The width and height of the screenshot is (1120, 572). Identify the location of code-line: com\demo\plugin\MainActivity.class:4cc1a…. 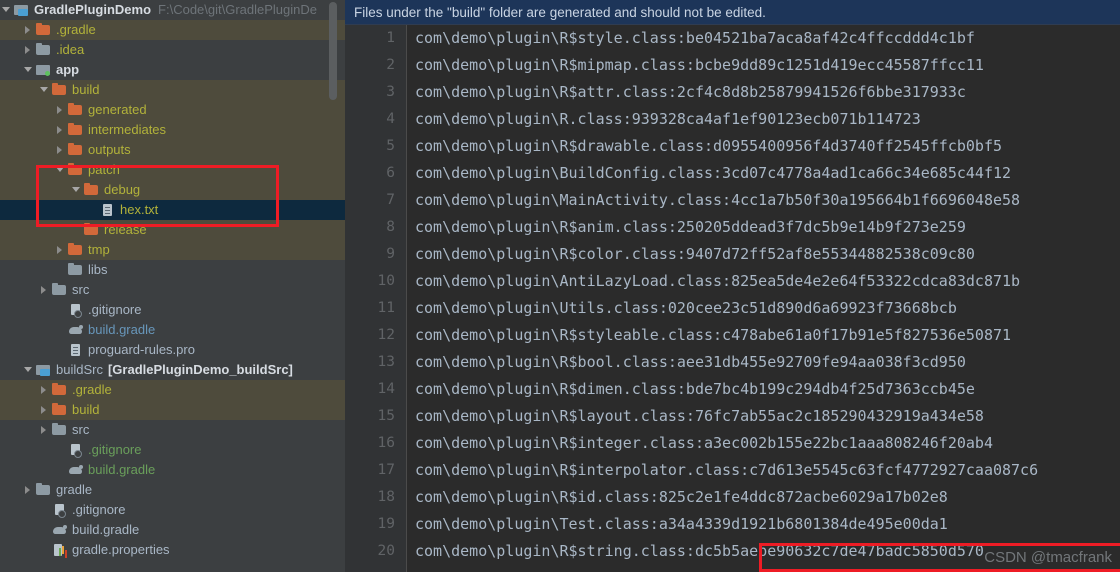
(764, 200).